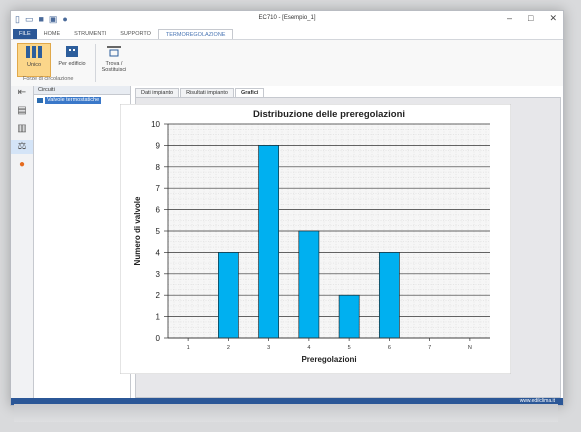  Describe the element at coordinates (228, 348) in the screenshot. I see `x-tick-label: 2` at that location.